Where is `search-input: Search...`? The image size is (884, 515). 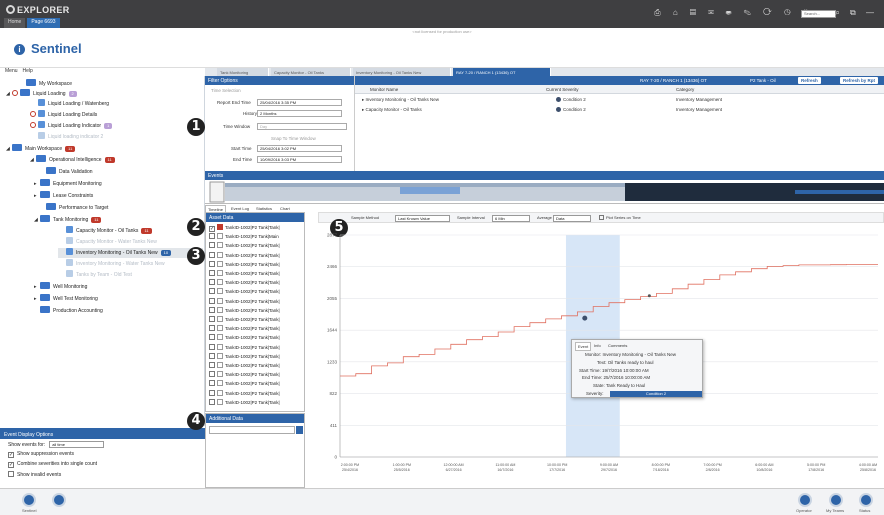 search-input: Search... is located at coordinates (818, 14).